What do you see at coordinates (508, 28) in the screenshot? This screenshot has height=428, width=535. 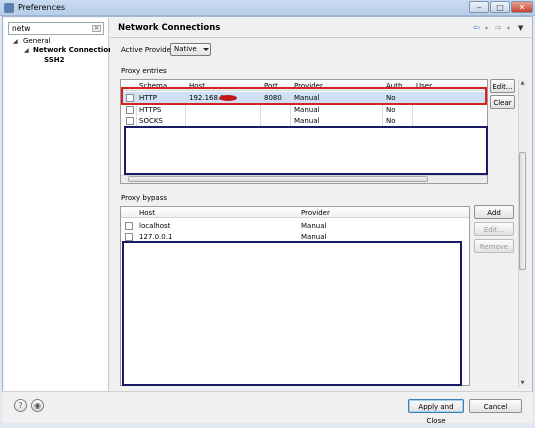 I see `forward-menu-icon: ▾` at bounding box center [508, 28].